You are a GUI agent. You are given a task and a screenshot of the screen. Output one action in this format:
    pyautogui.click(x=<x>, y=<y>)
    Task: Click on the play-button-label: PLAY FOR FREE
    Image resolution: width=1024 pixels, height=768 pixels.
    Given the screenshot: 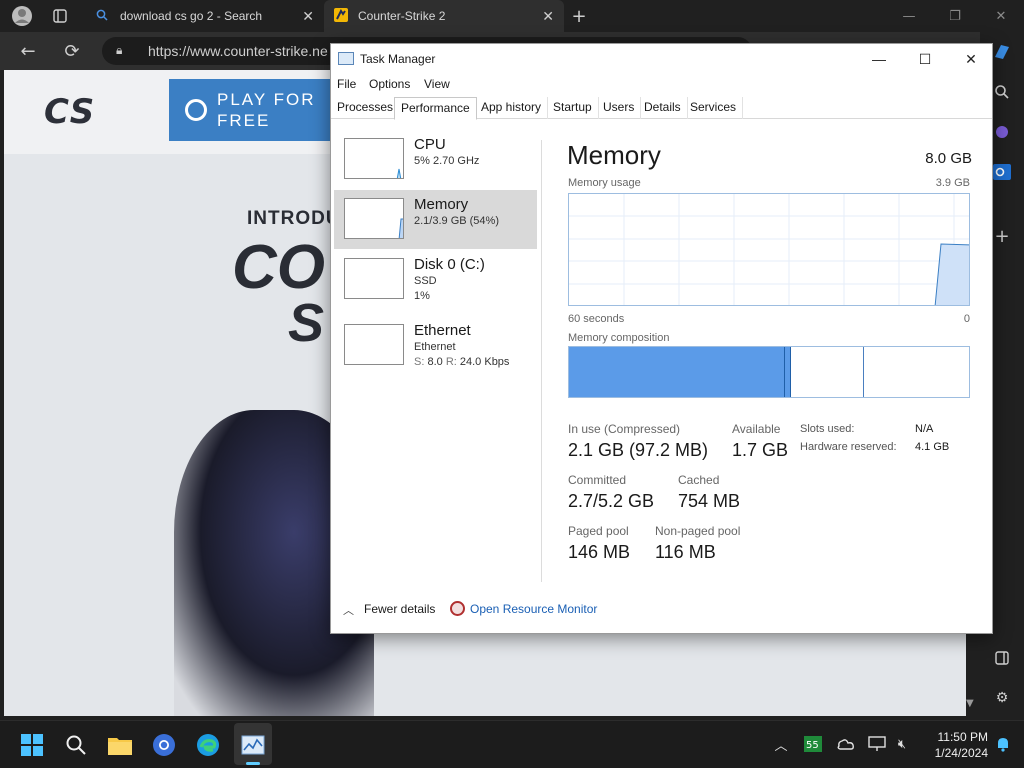 What is the action you would take?
    pyautogui.click(x=266, y=110)
    